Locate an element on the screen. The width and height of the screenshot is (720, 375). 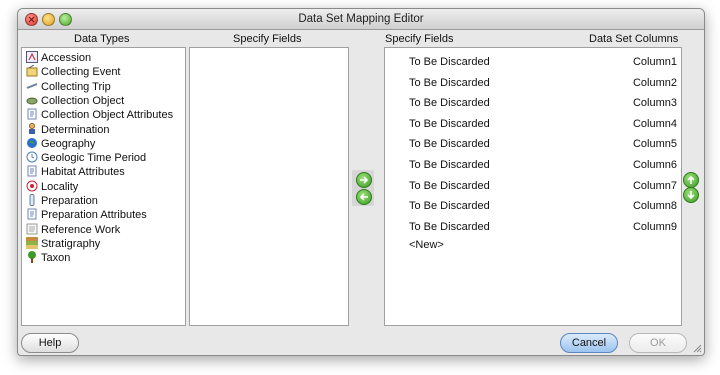
title-bar: Data Set Mapping Editor is located at coordinates (361, 19).